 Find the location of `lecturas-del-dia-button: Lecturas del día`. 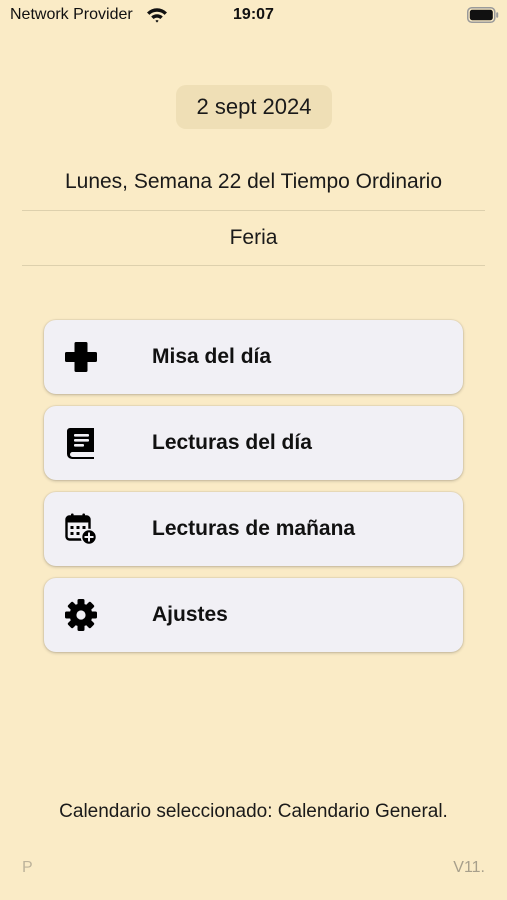

lecturas-del-dia-button: Lecturas del día is located at coordinates (253, 443).